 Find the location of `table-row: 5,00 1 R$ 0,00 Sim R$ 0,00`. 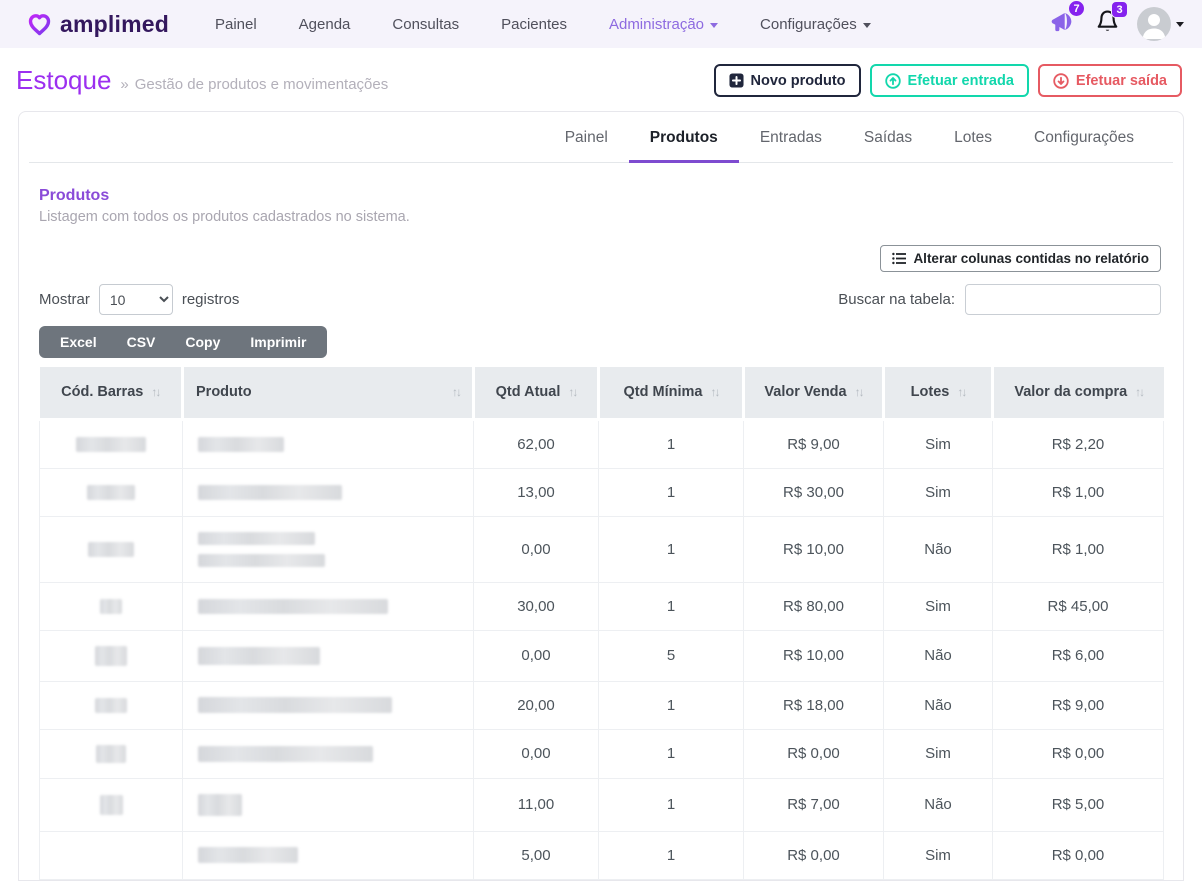

table-row: 5,00 1 R$ 0,00 Sim R$ 0,00 is located at coordinates (601, 855).